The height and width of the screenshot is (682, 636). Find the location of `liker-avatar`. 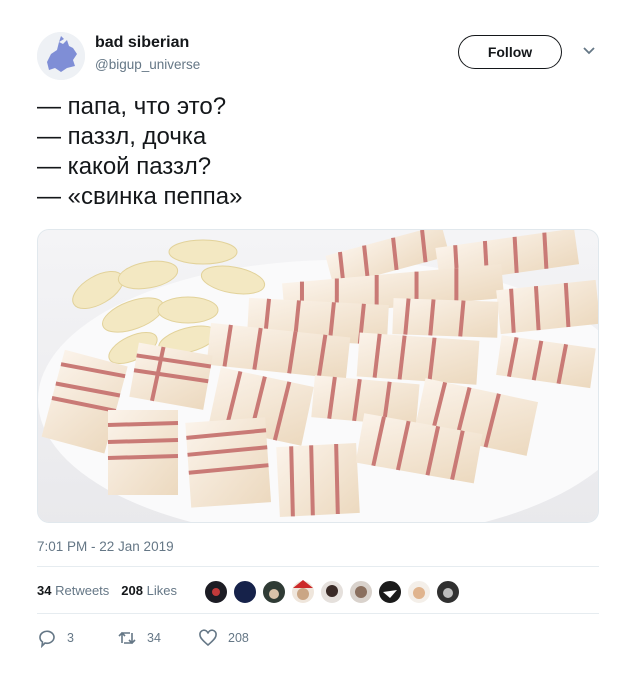

liker-avatar is located at coordinates (245, 592).